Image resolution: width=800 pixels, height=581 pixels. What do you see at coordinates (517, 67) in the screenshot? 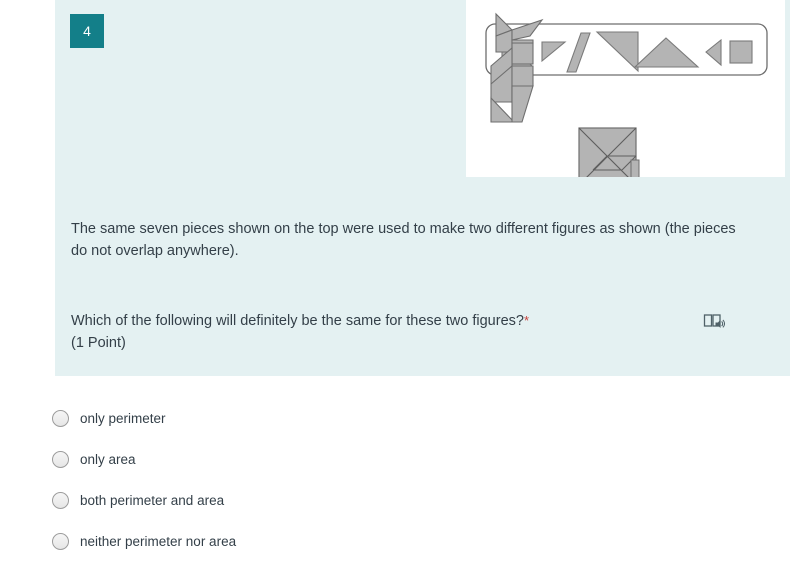
I see `assembled-figure-abstract` at bounding box center [517, 67].